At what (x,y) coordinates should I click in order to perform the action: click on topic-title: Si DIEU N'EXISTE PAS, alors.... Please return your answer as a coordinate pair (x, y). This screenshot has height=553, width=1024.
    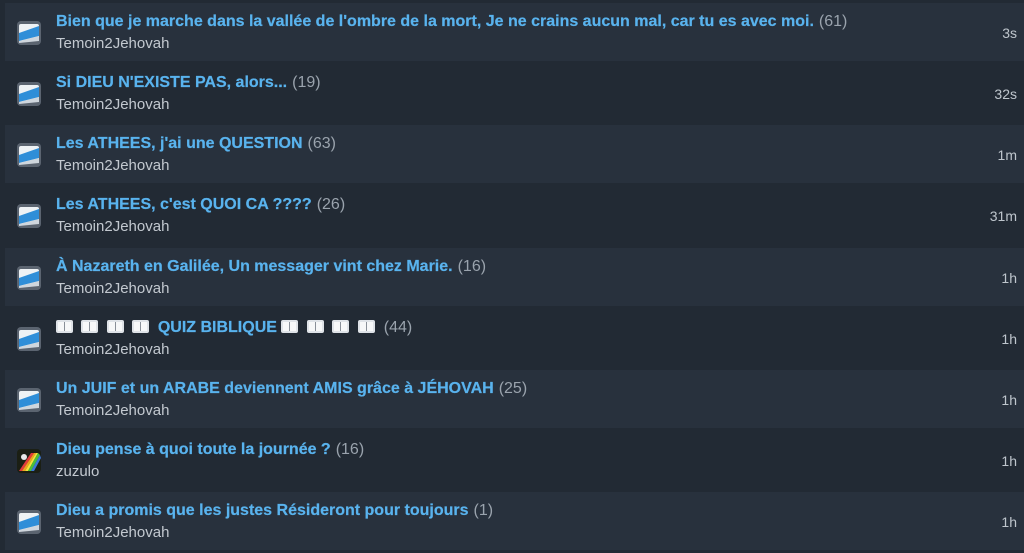
    Looking at the image, I should click on (171, 82).